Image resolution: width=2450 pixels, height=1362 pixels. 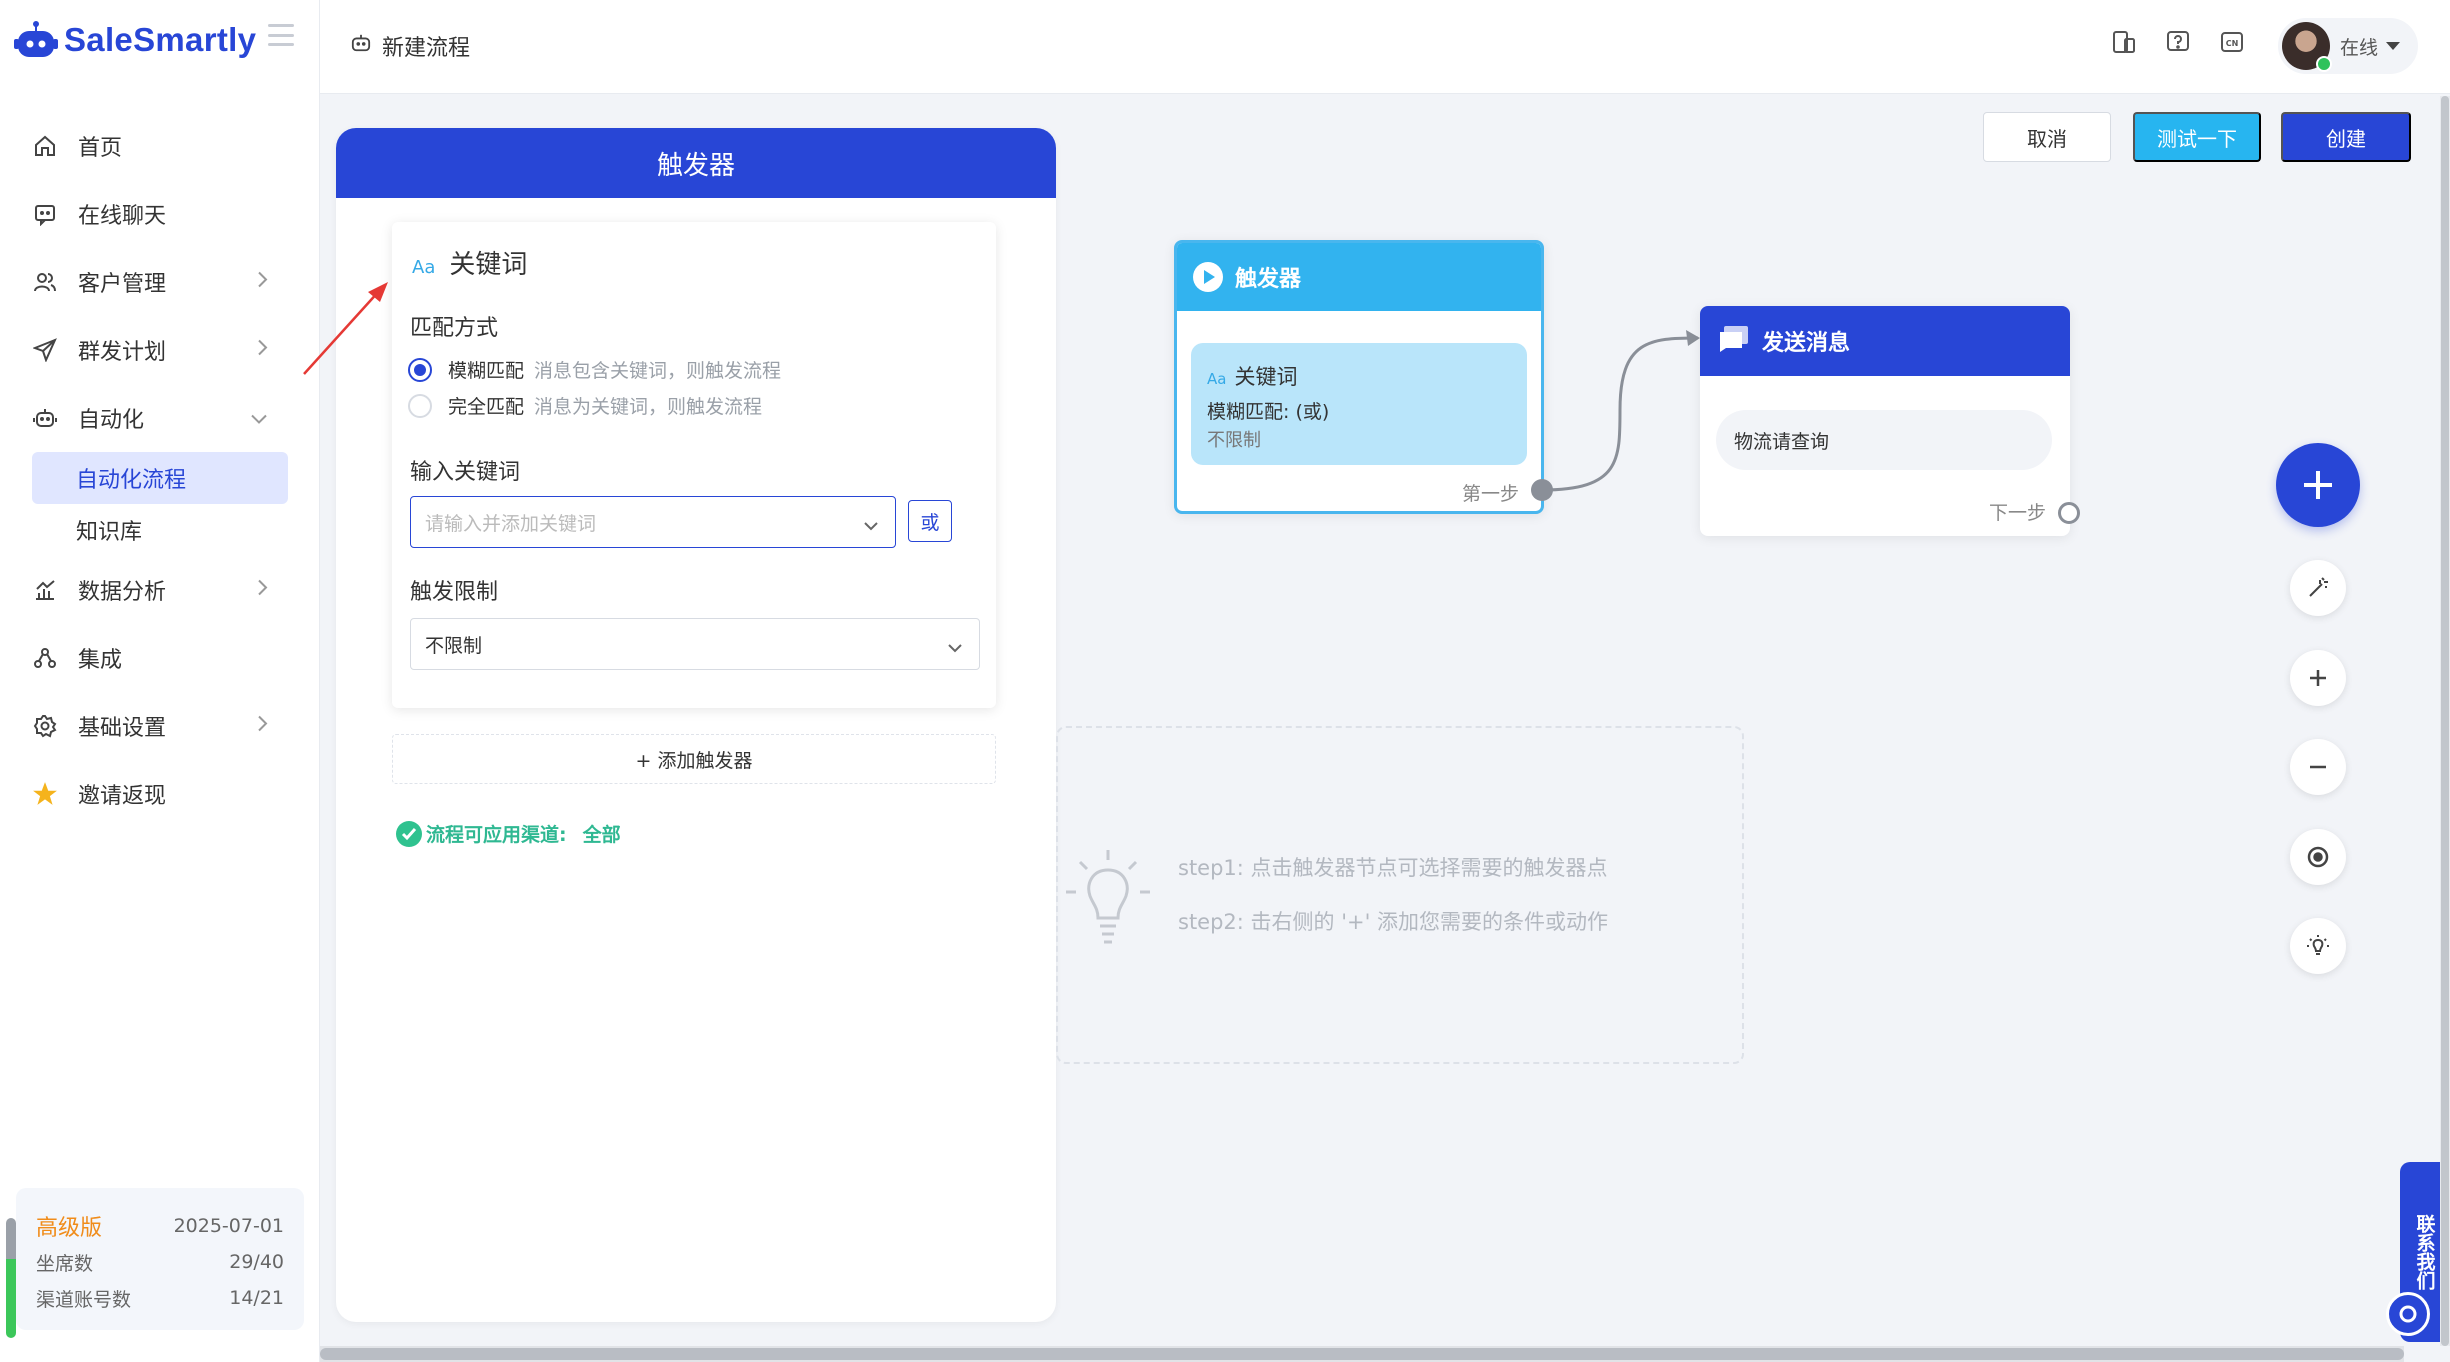 What do you see at coordinates (1885, 341) in the screenshot?
I see `message-node-header: 发送消息` at bounding box center [1885, 341].